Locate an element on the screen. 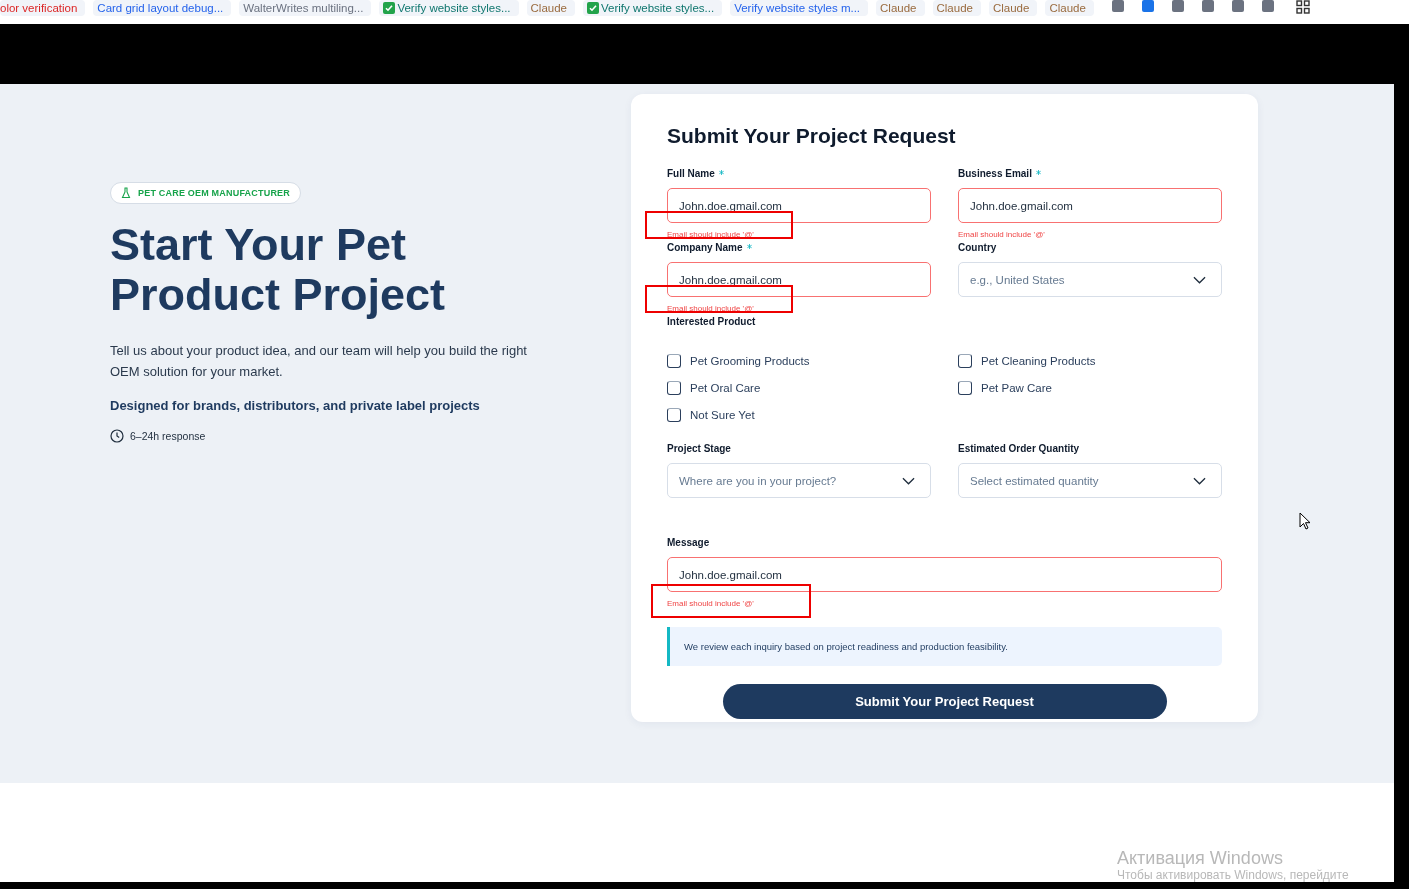  apps-grid-icon is located at coordinates (1302, 7).